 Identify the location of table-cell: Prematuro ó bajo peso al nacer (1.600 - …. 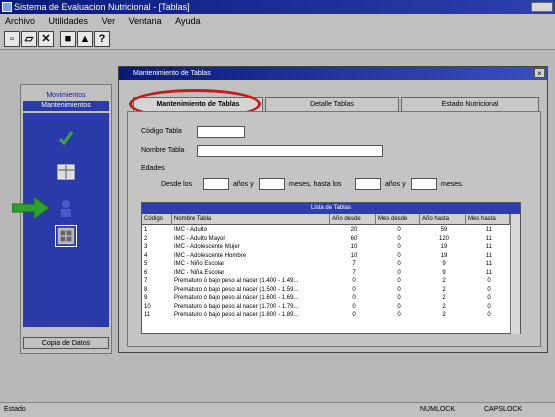
(236, 298).